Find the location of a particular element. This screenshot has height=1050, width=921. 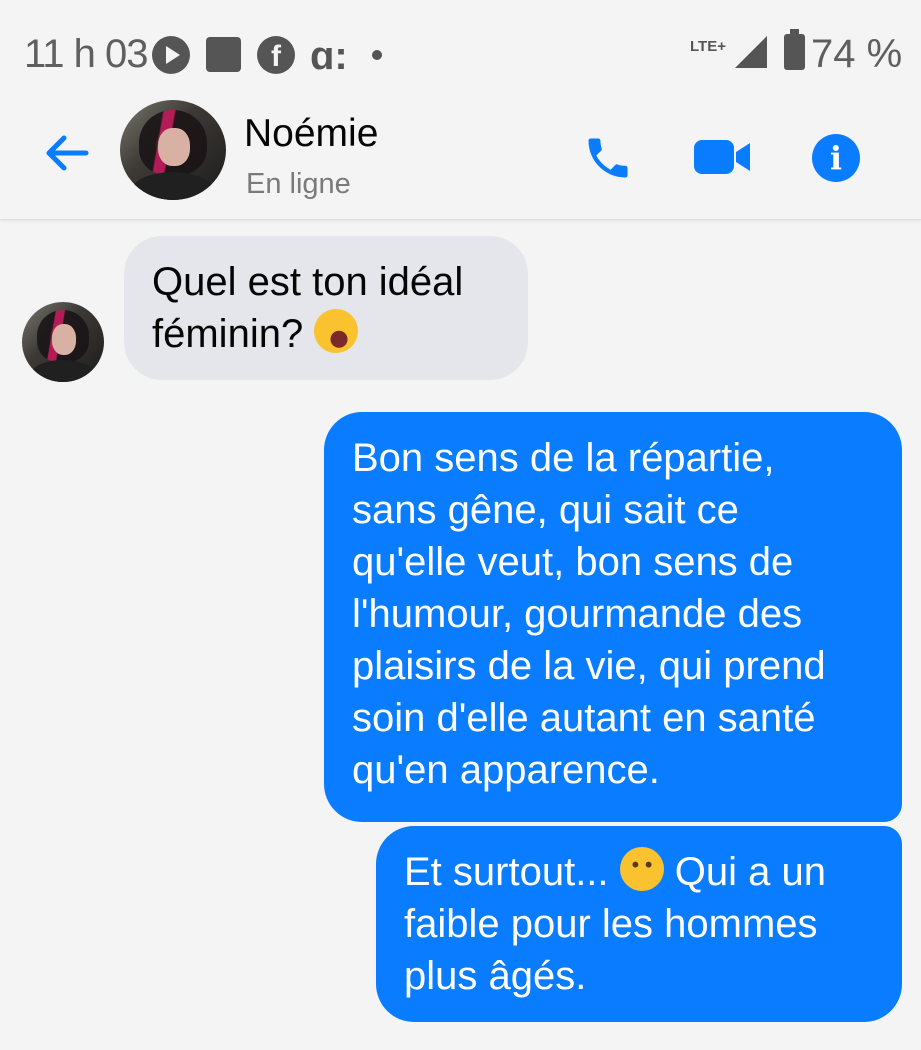

video-call-button is located at coordinates (722, 157).